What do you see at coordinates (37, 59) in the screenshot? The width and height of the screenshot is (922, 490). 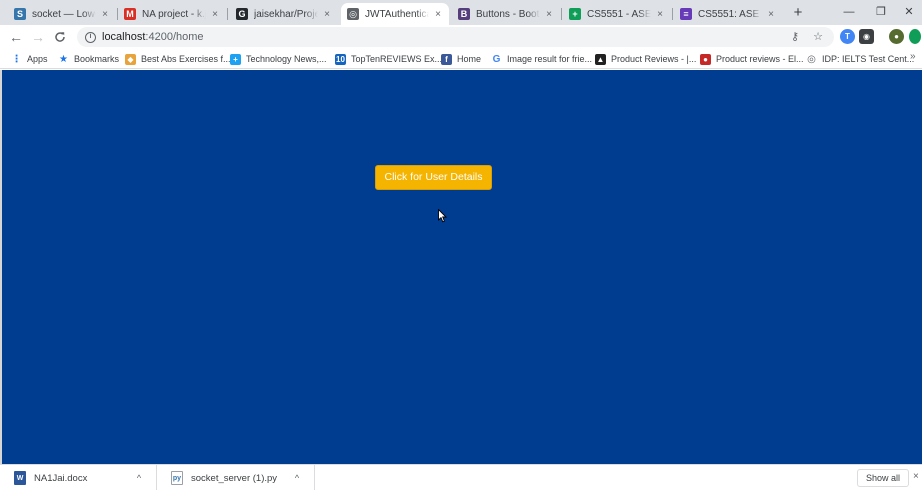 I see `bookmark-label: Apps` at bounding box center [37, 59].